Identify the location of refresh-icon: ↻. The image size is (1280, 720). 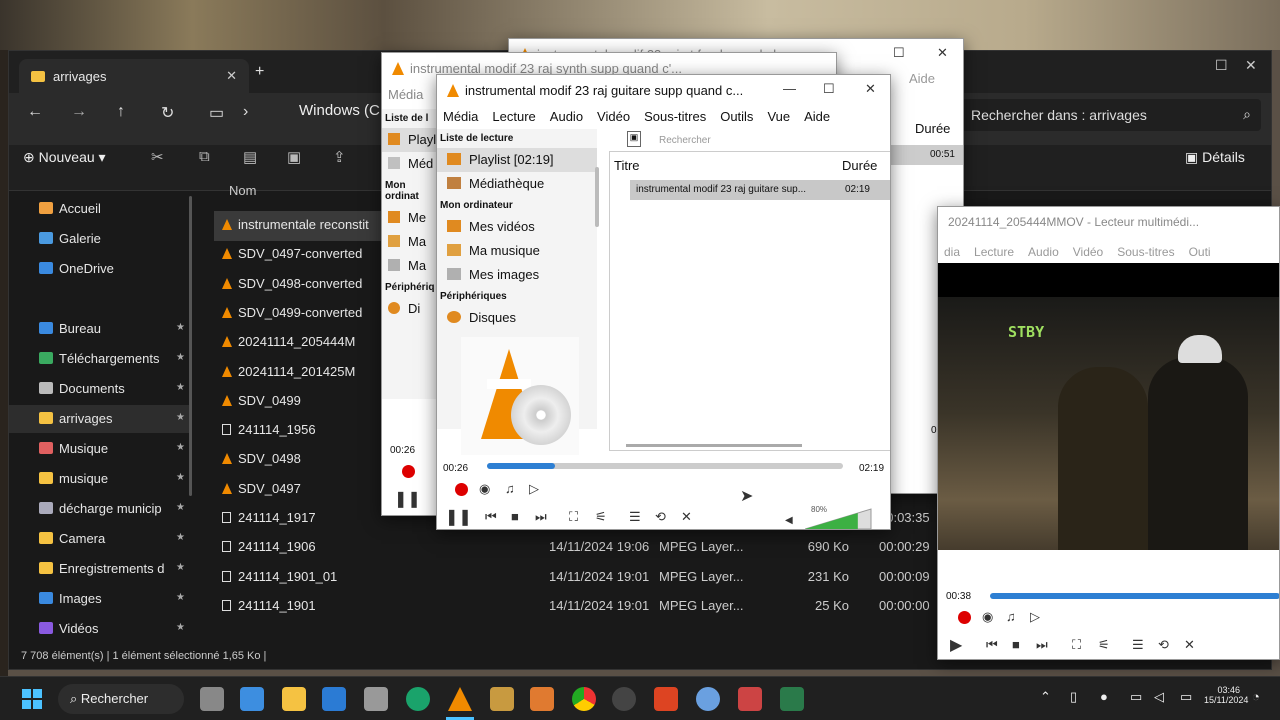
(167, 113).